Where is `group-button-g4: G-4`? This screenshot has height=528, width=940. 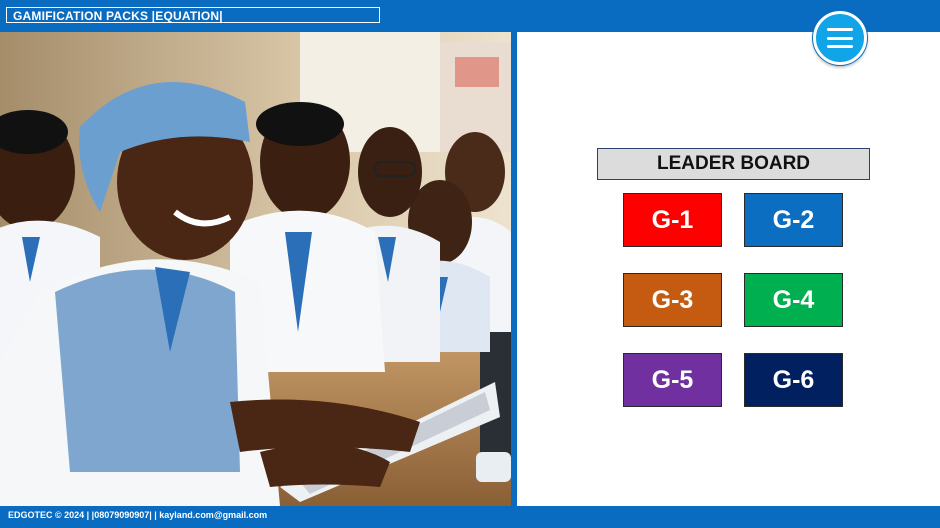 group-button-g4: G-4 is located at coordinates (793, 300).